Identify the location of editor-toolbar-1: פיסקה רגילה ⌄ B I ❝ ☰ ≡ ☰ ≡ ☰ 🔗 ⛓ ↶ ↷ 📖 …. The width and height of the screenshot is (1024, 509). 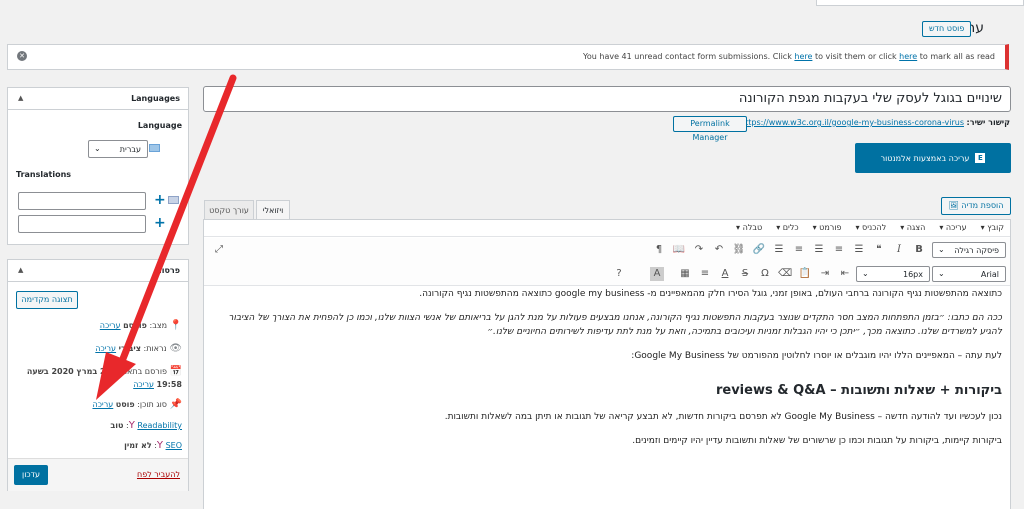
(607, 250).